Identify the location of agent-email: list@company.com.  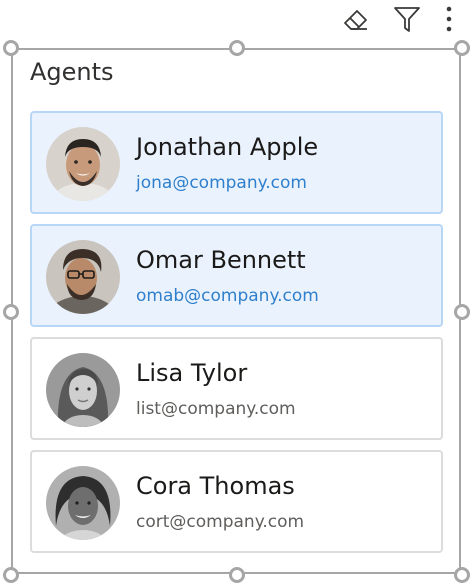
(216, 409).